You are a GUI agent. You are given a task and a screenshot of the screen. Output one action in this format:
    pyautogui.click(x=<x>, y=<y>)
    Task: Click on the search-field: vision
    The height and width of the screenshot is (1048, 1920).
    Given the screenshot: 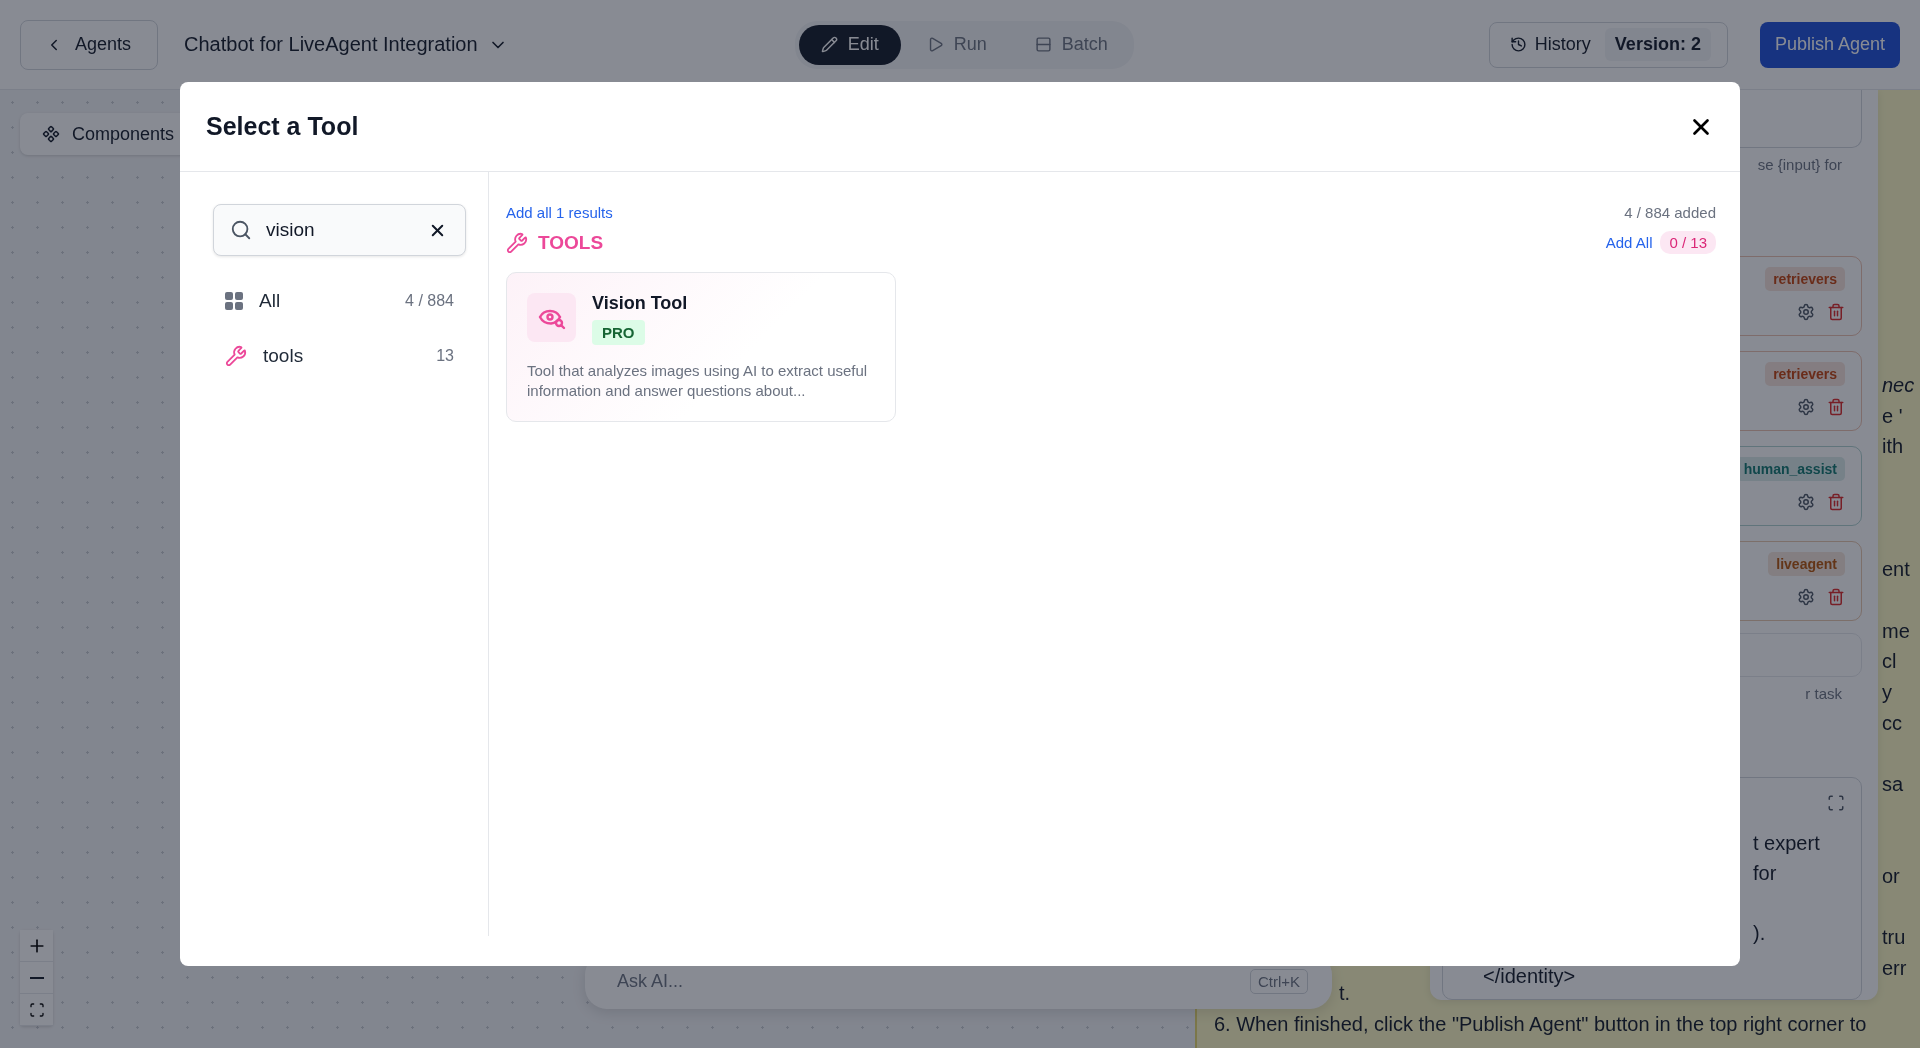 What is the action you would take?
    pyautogui.click(x=340, y=230)
    